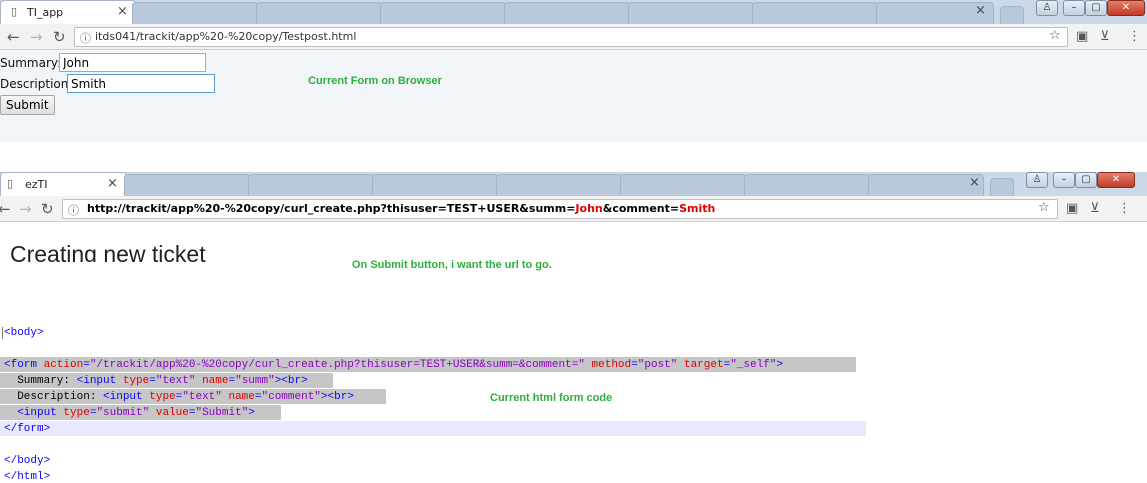  What do you see at coordinates (141, 83) in the screenshot?
I see `description-input` at bounding box center [141, 83].